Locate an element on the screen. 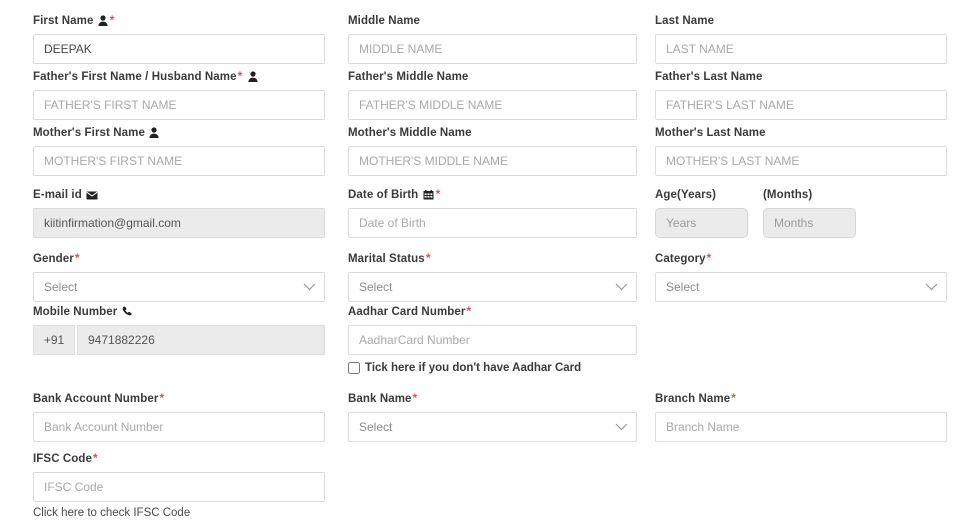  envelope-icon is located at coordinates (92, 195).